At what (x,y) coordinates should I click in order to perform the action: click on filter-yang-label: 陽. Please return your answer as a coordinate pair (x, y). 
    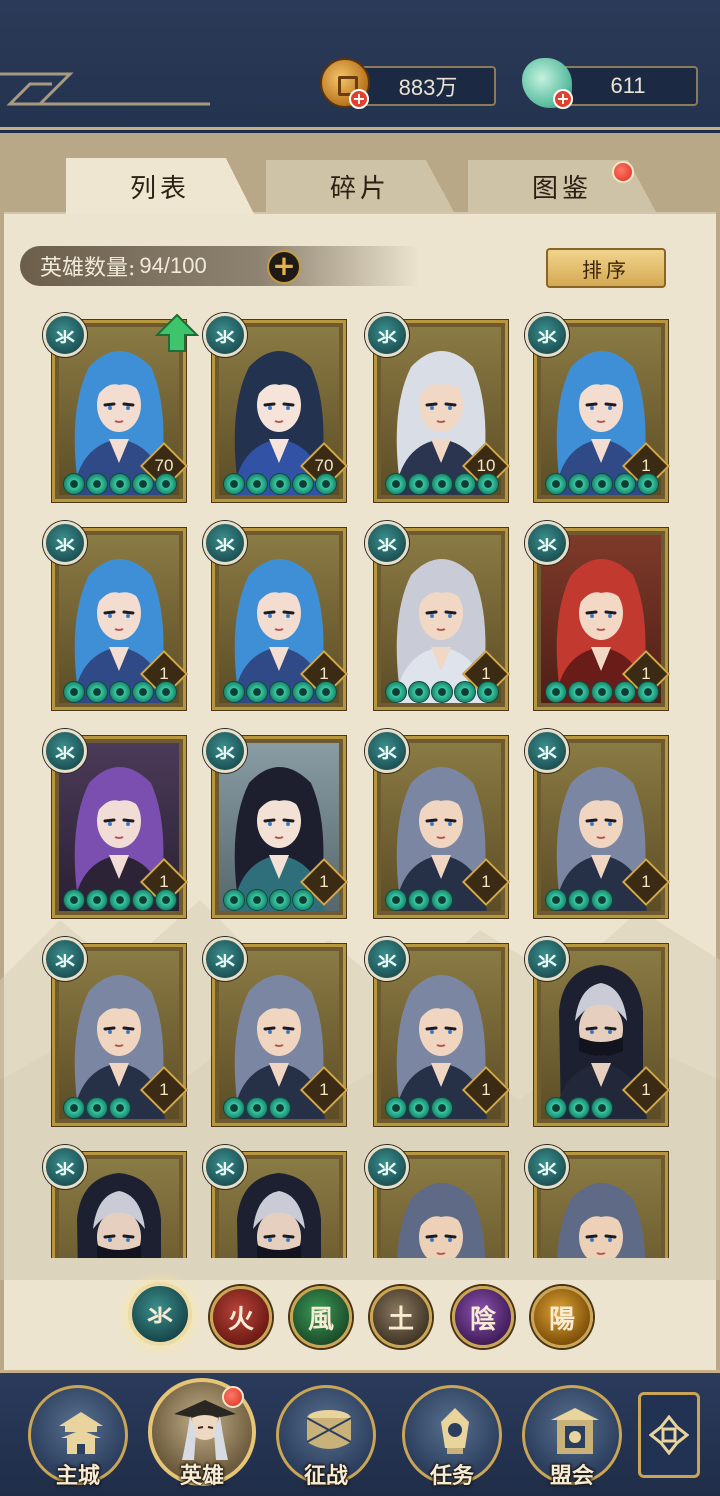
    Looking at the image, I should click on (561, 1319).